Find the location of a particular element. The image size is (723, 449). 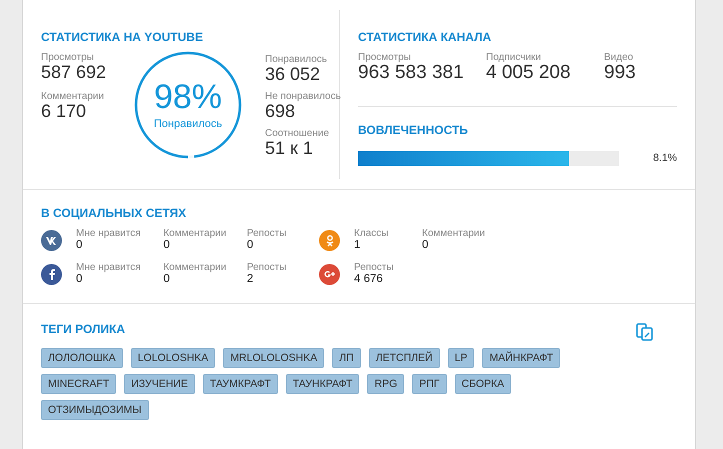

stat-value: 963 583 381 is located at coordinates (411, 73).